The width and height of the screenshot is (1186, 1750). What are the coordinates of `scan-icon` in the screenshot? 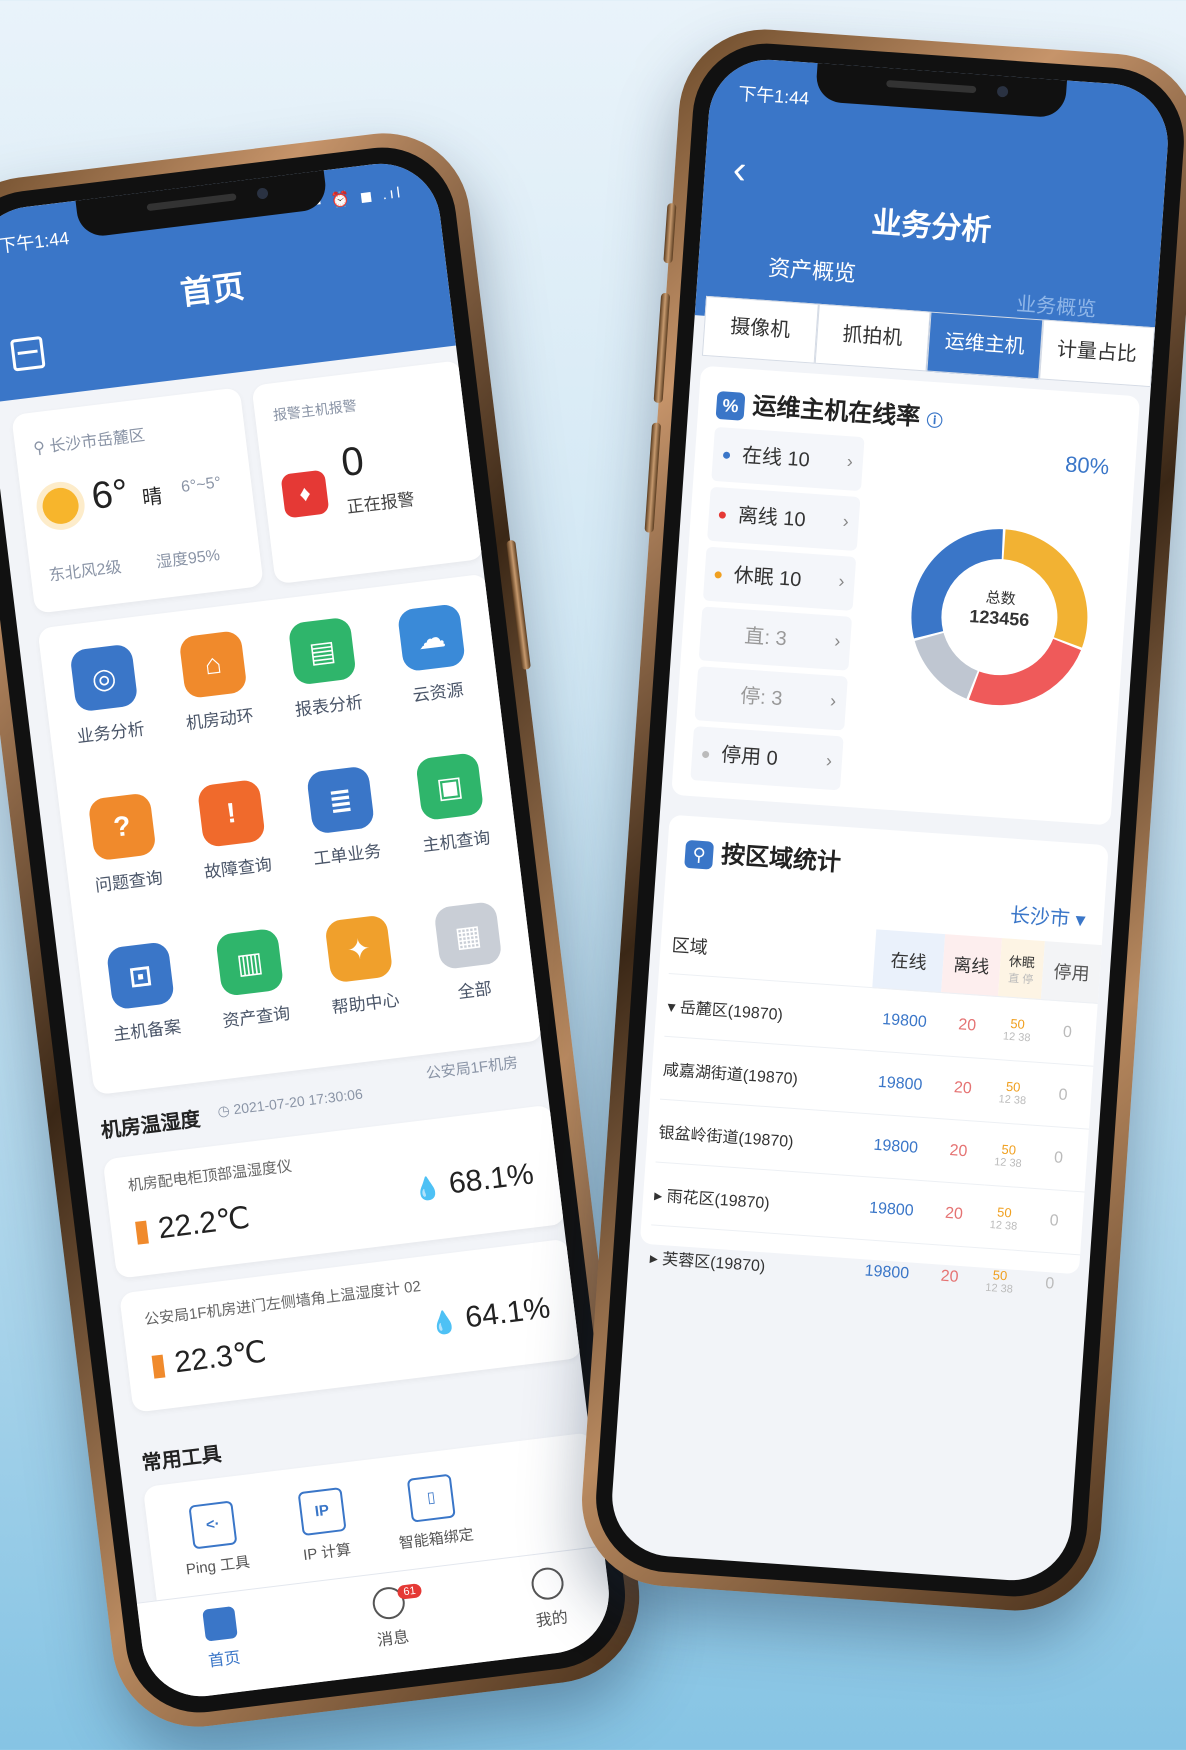 It's located at (27, 353).